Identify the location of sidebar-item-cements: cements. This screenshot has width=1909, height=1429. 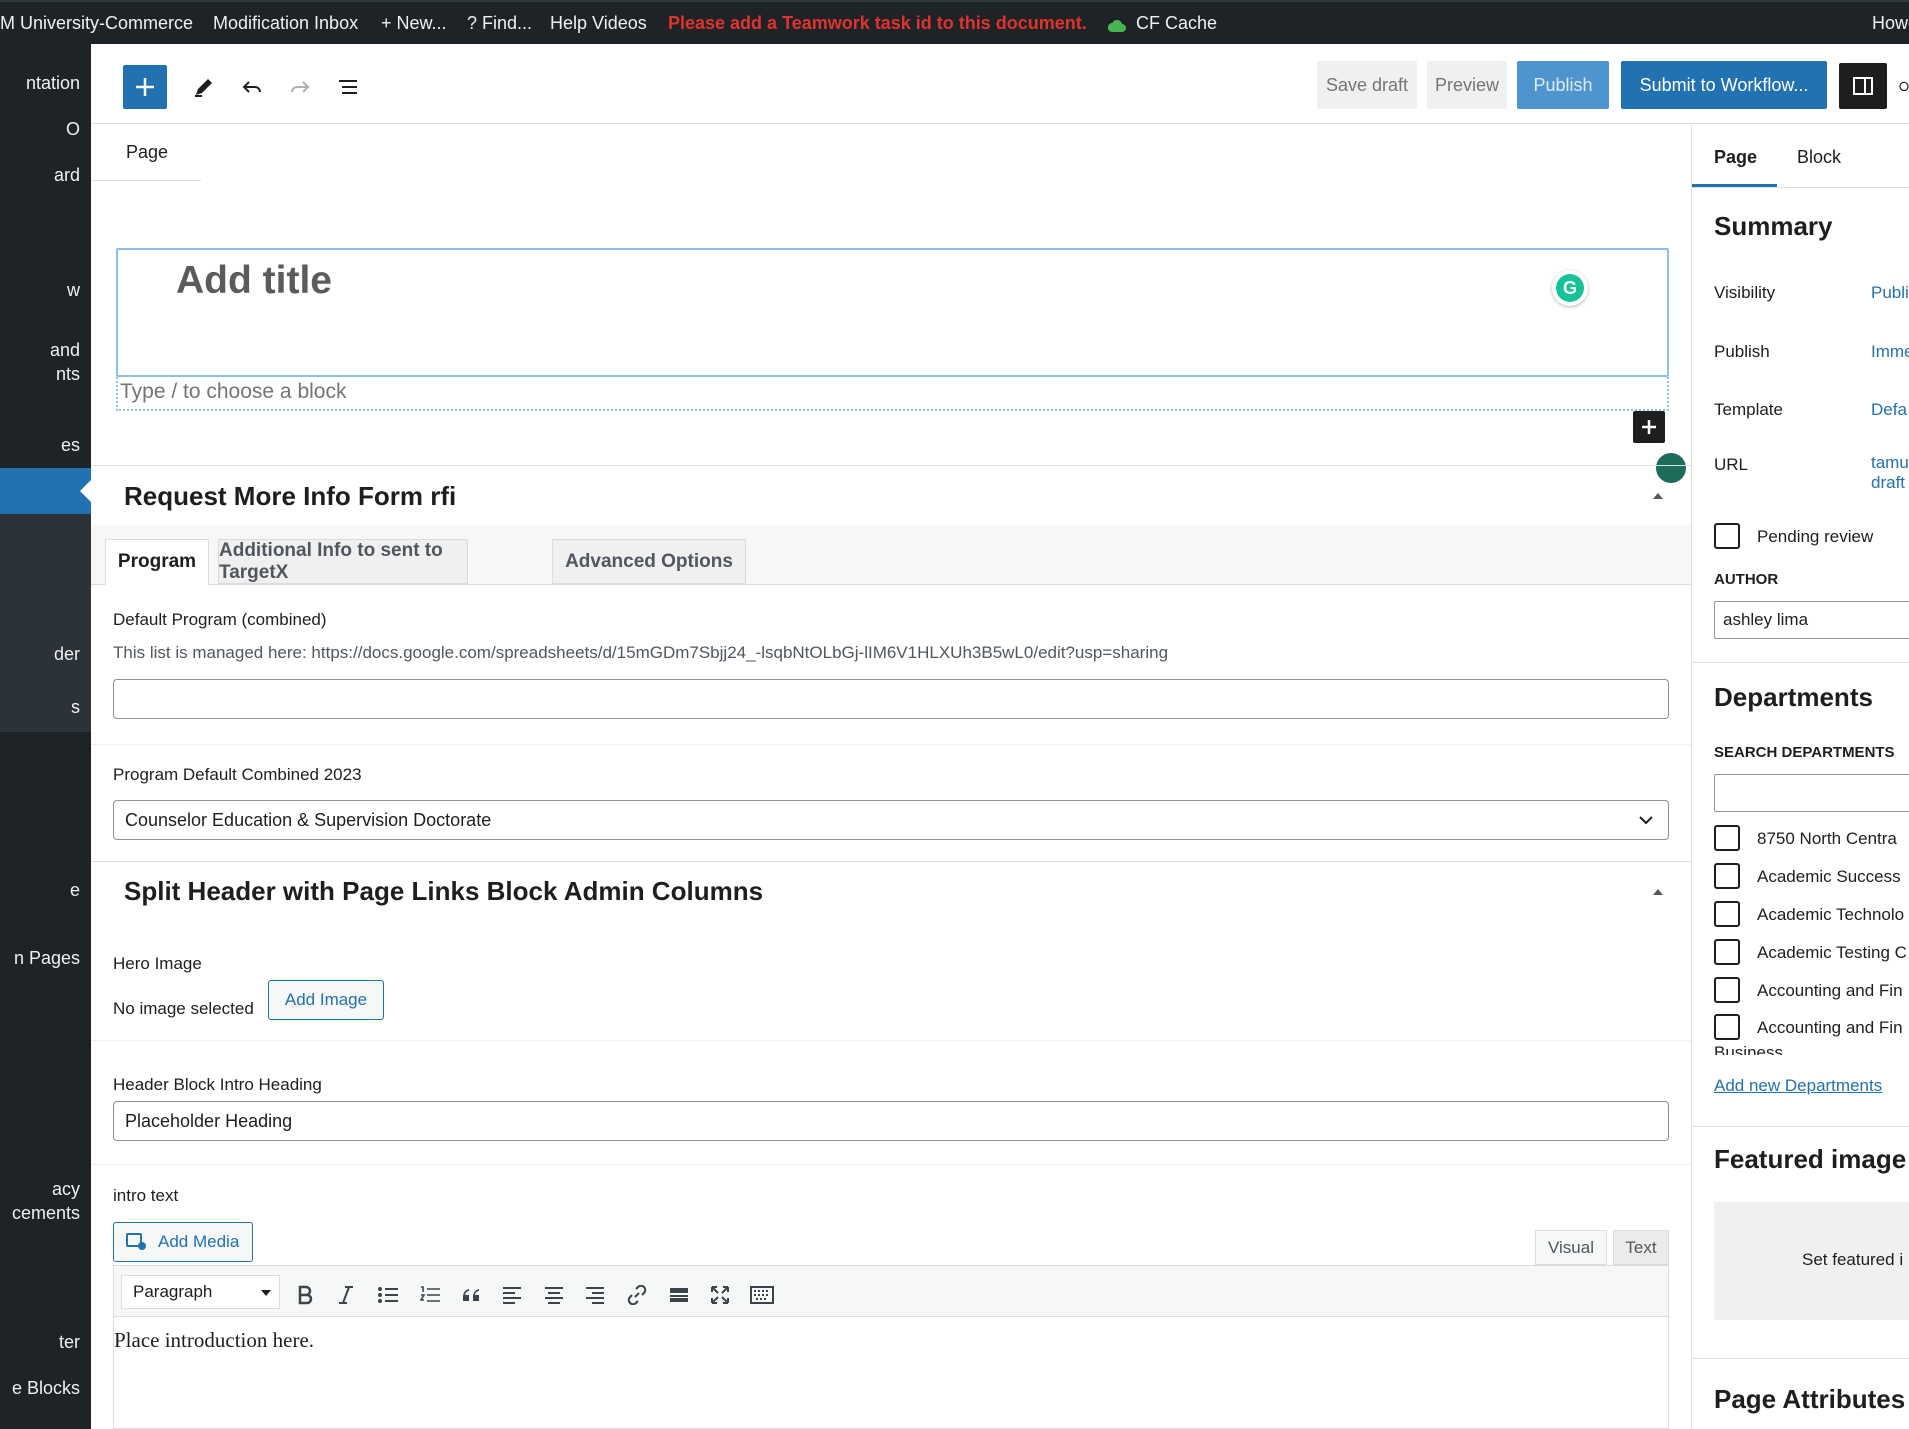
(46, 1213).